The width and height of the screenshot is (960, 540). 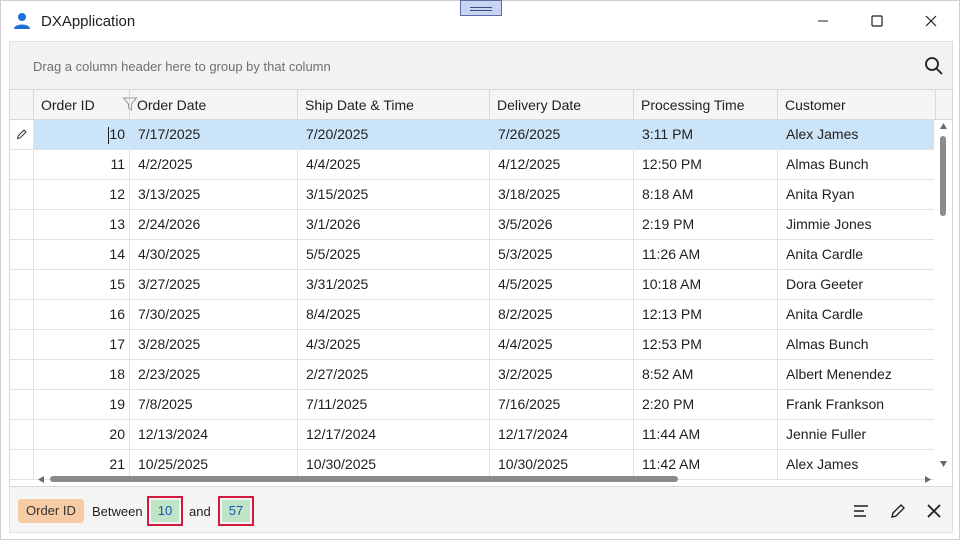 I want to click on horizontal-scrollbar, so click(x=484, y=479).